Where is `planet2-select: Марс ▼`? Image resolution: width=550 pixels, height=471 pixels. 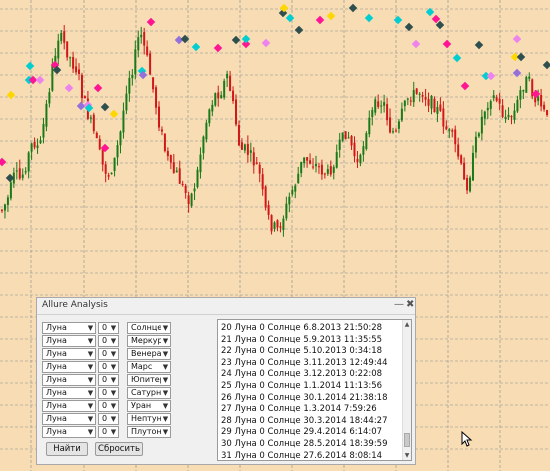
planet2-select: Марс ▼ is located at coordinates (149, 367).